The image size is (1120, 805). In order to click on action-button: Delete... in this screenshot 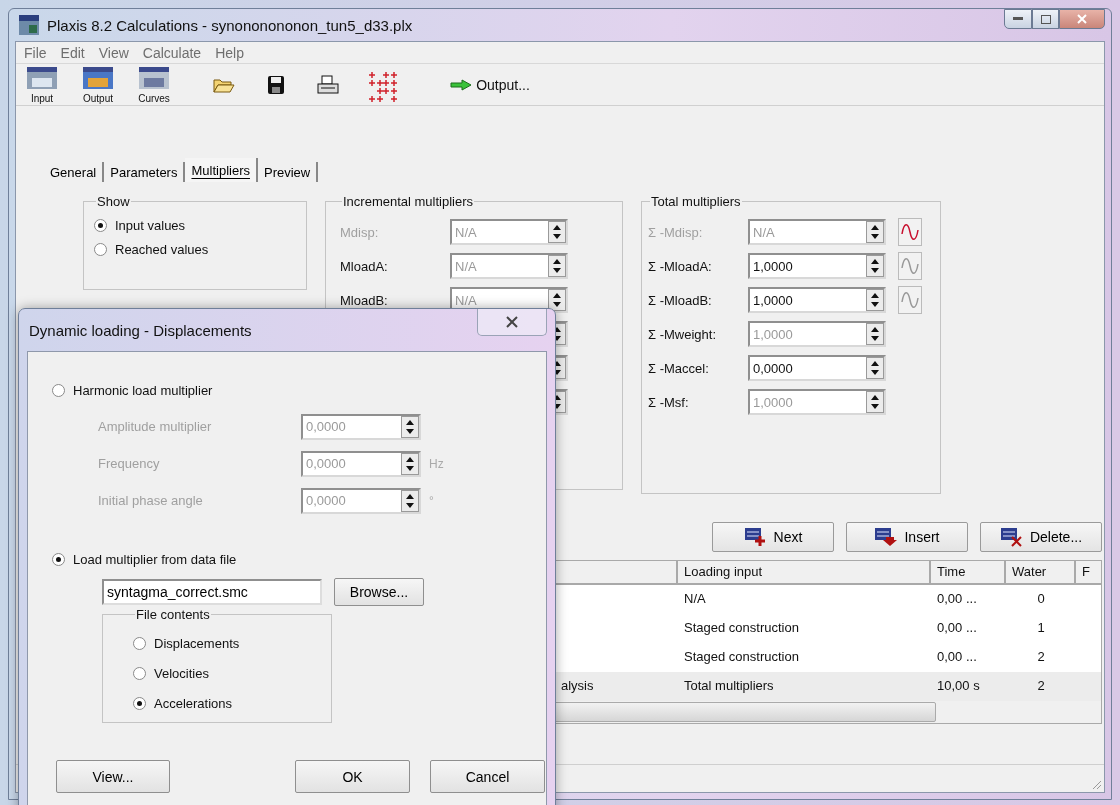, I will do `click(1041, 537)`.